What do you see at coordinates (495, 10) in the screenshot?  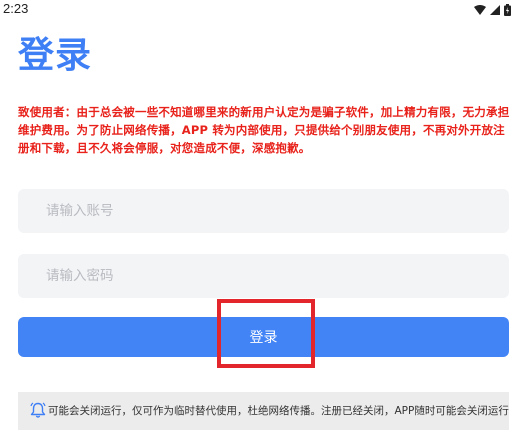 I see `signal-icon` at bounding box center [495, 10].